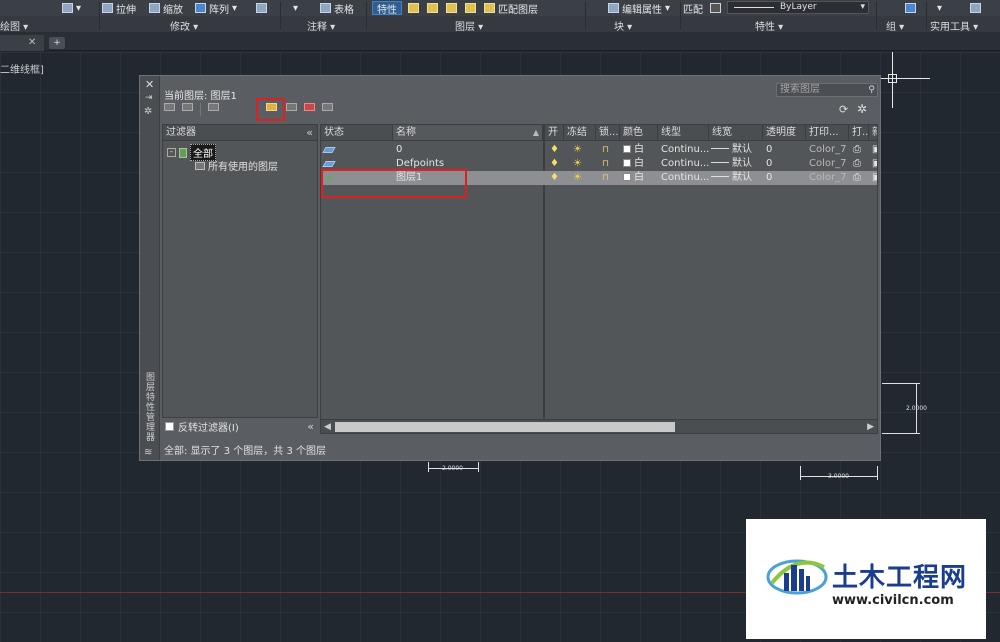  What do you see at coordinates (784, 133) in the screenshot?
I see `column-transparency: 透明度` at bounding box center [784, 133].